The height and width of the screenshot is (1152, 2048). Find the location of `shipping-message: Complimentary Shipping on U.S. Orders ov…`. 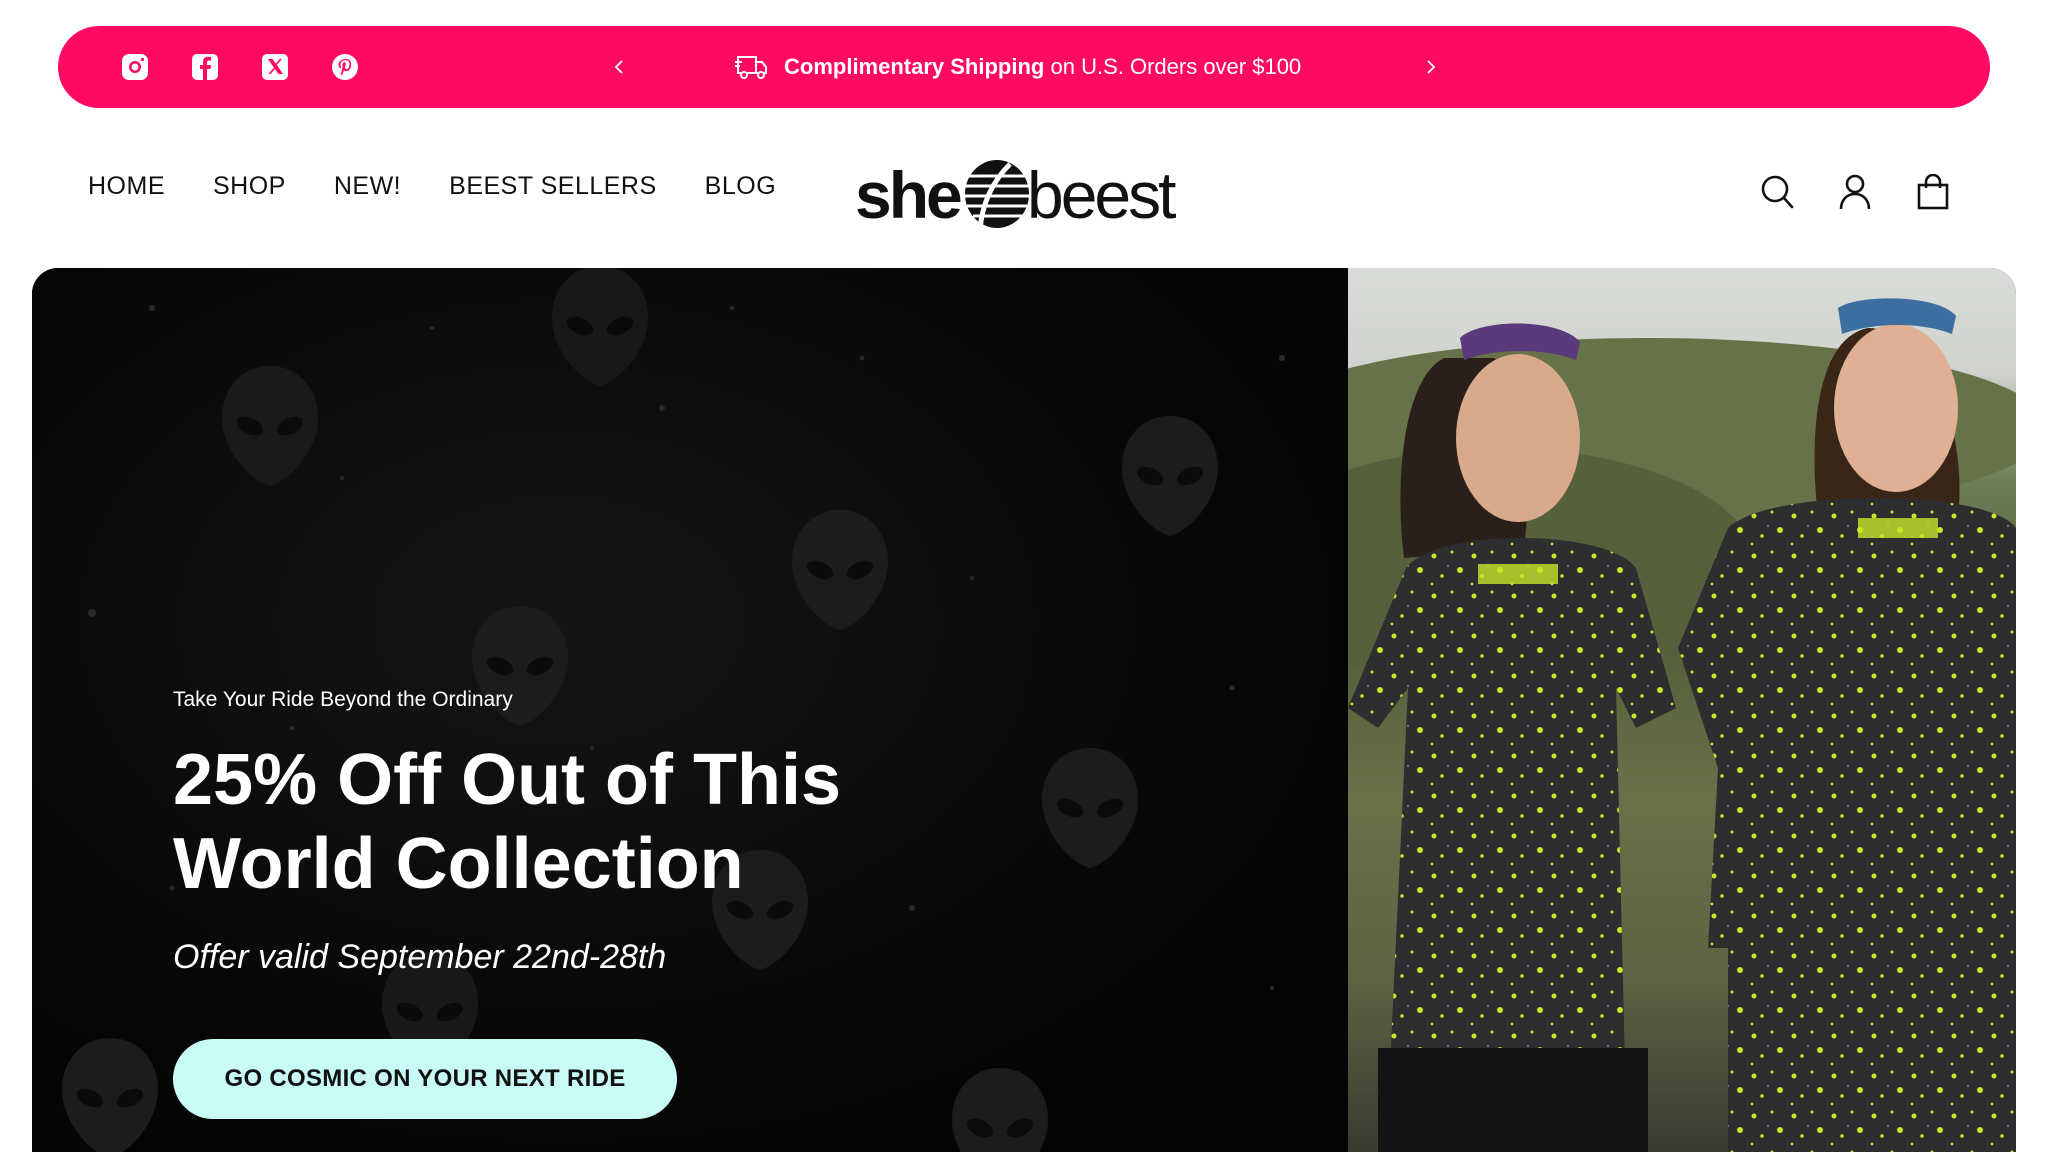

shipping-message: Complimentary Shipping on U.S. Orders ov… is located at coordinates (1017, 67).